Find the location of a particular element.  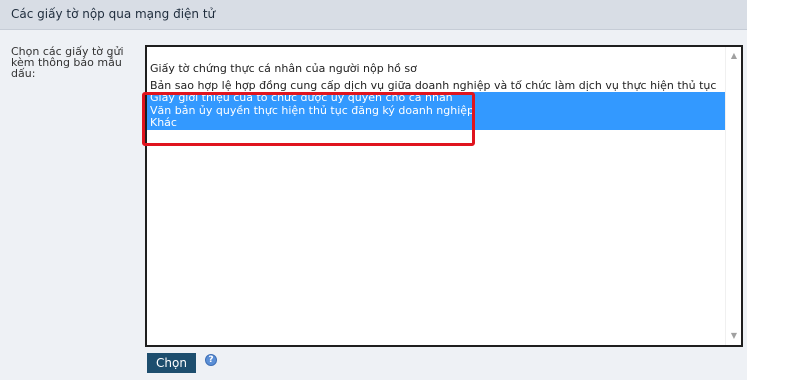

vertical-scrollbar: ▲ ▼ is located at coordinates (733, 196).